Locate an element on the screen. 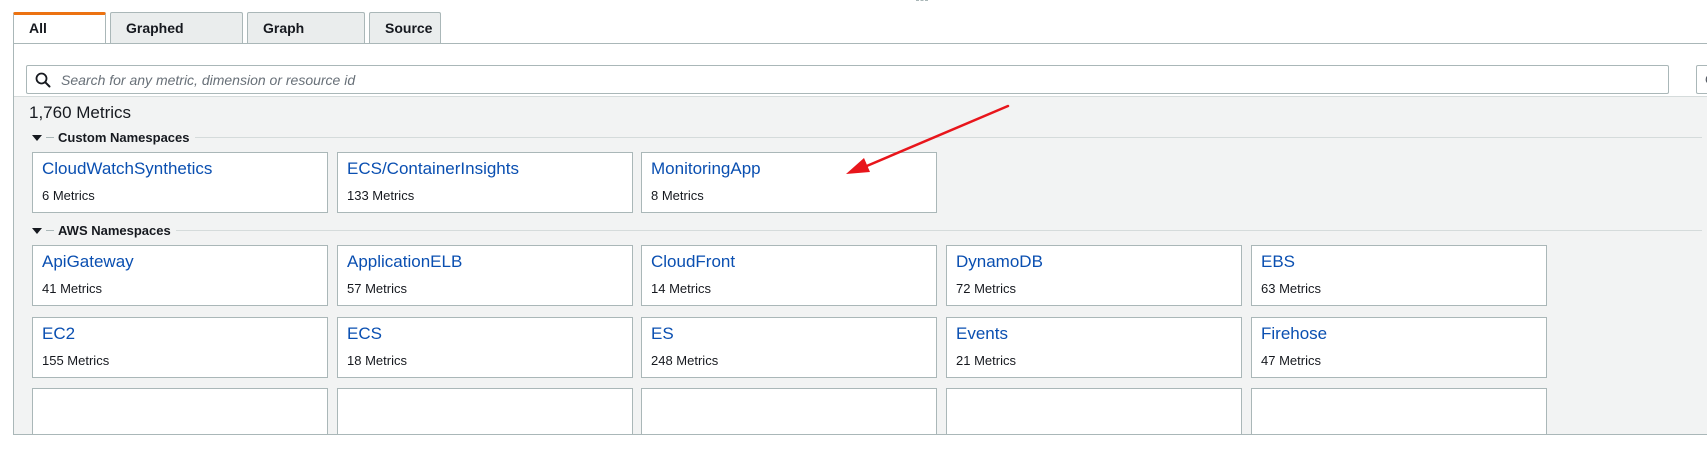 This screenshot has height=458, width=1707. namespace-metric-count: 18 Metrics is located at coordinates (377, 360).